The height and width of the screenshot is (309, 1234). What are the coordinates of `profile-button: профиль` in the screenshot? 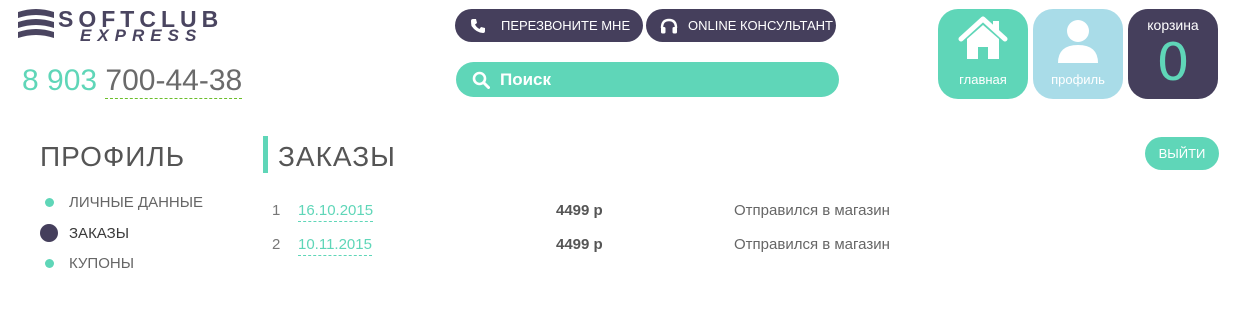 It's located at (1078, 54).